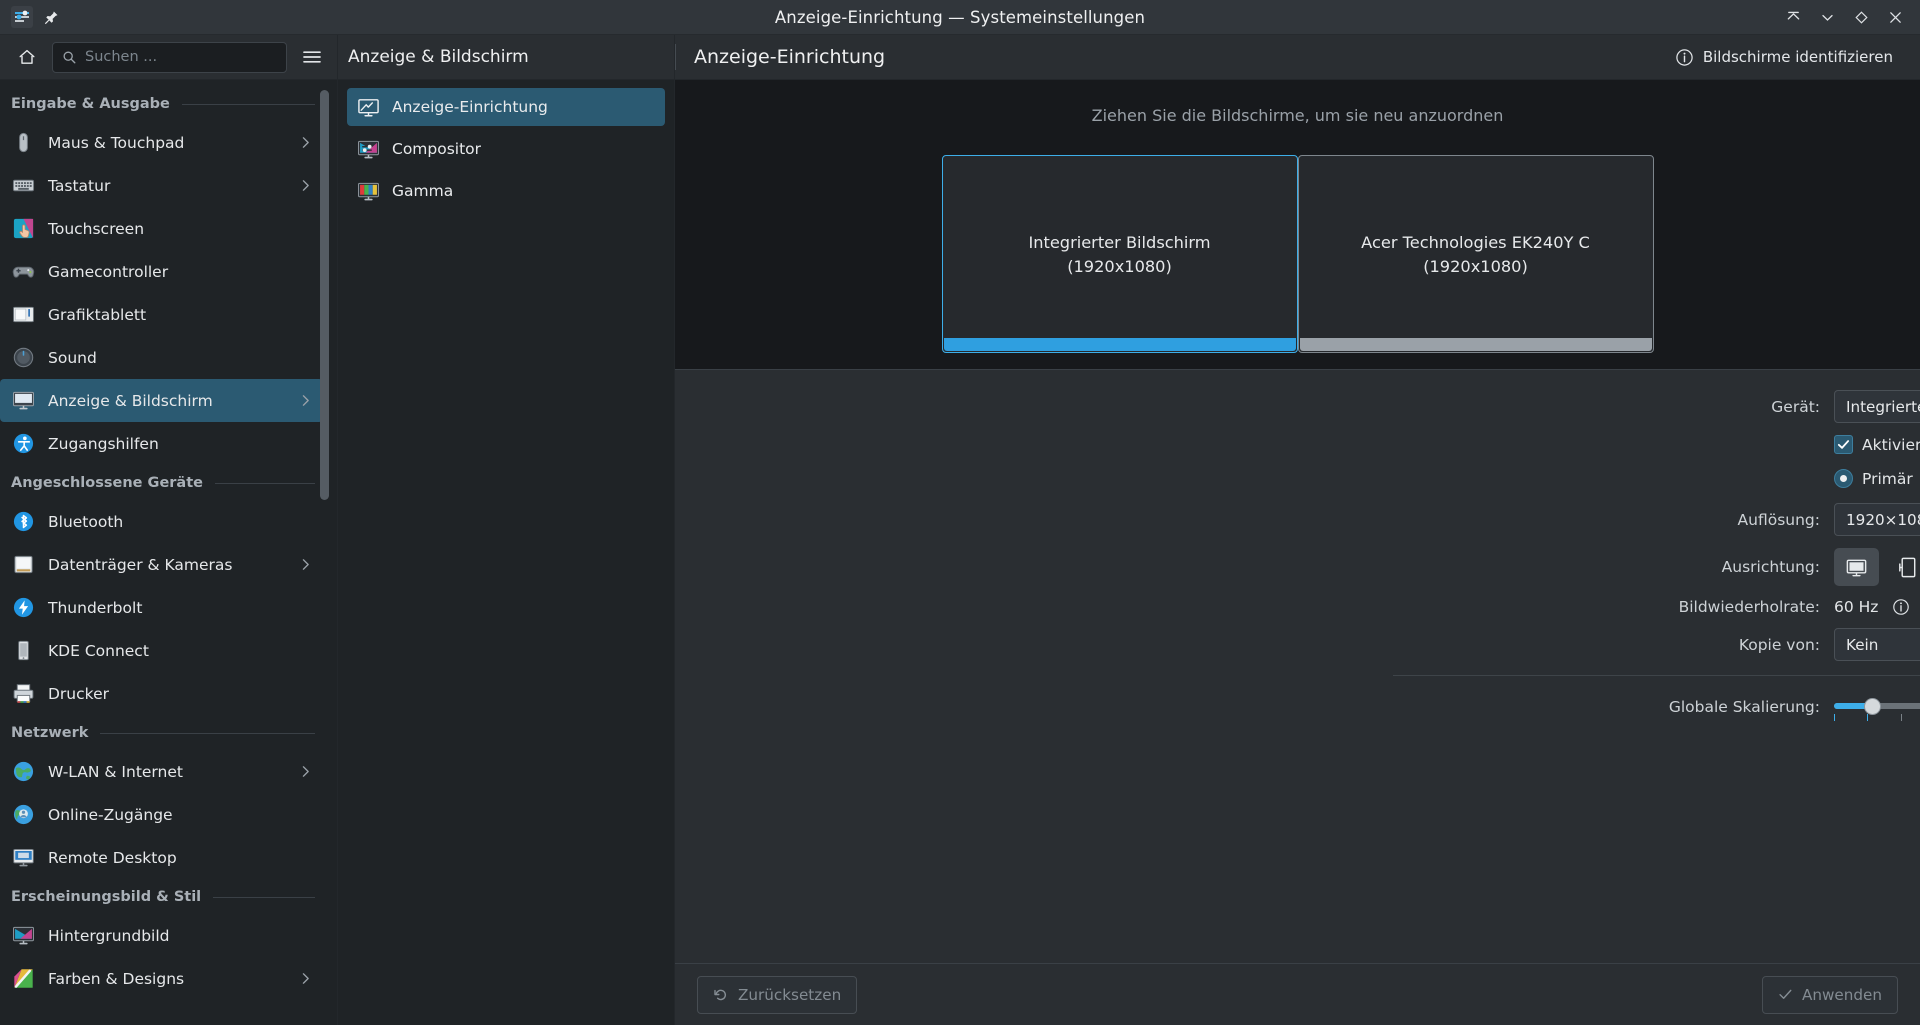 This screenshot has width=1920, height=1025. I want to click on enabled-row: Aktiviert, so click(1297, 446).